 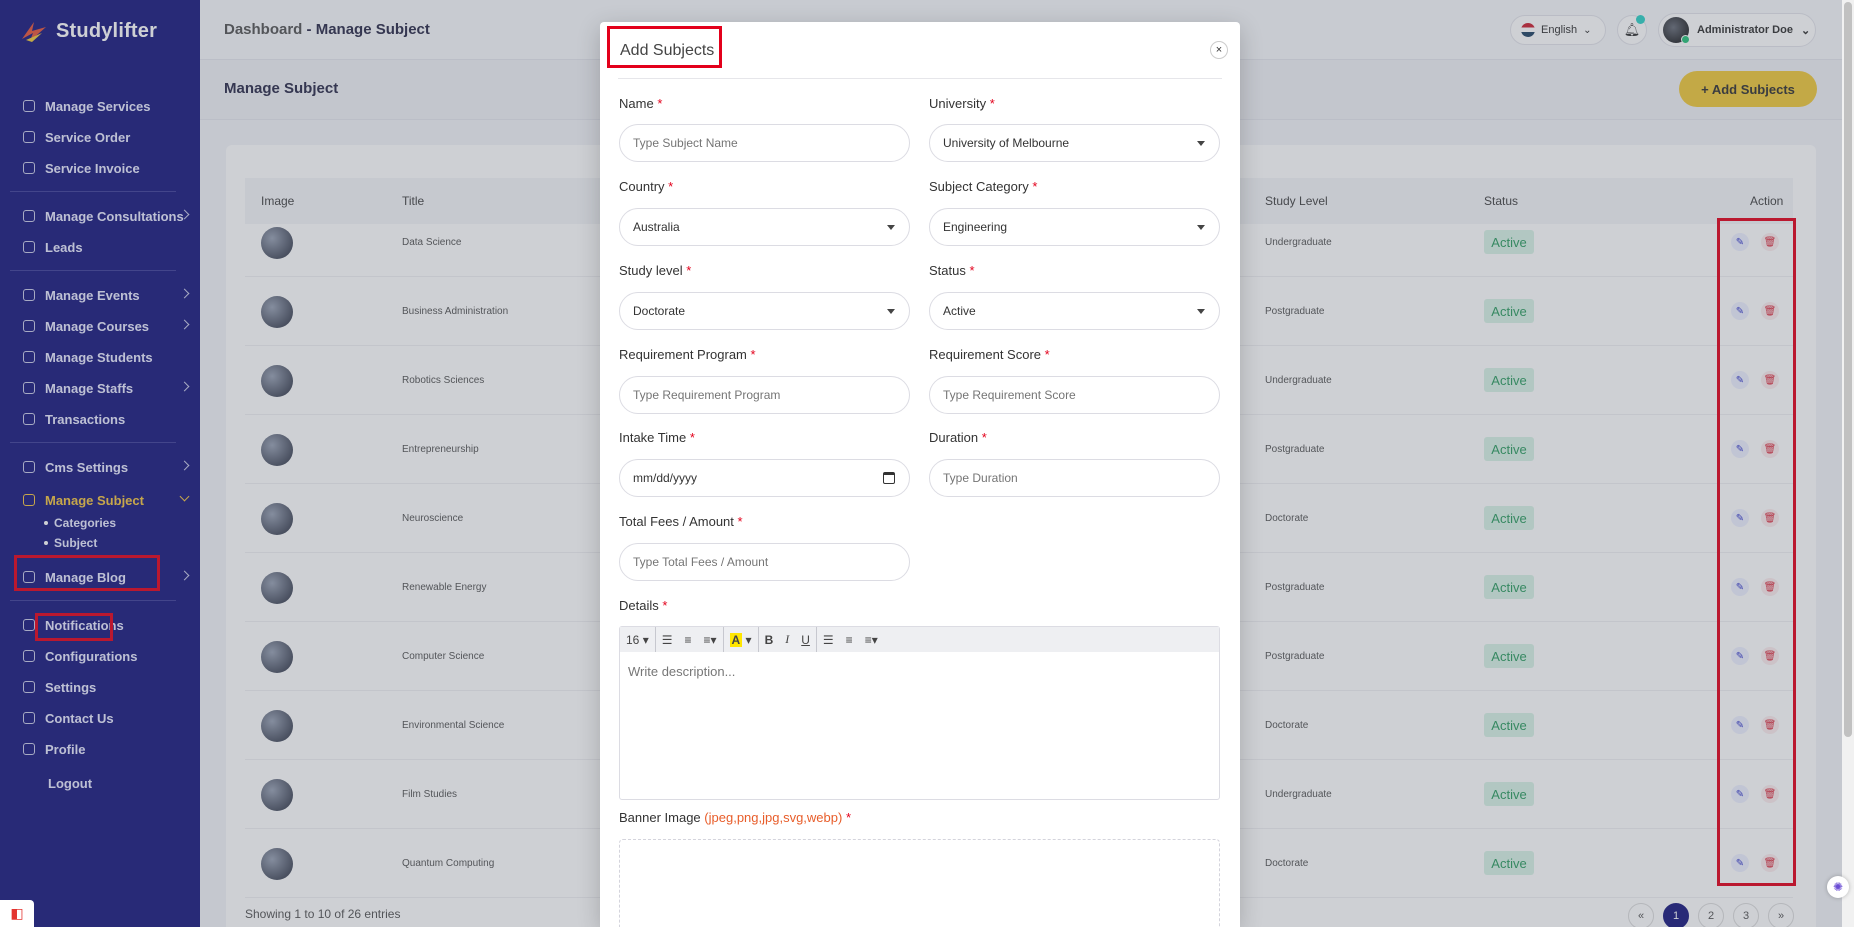 What do you see at coordinates (1074, 478) in the screenshot?
I see `duration-input` at bounding box center [1074, 478].